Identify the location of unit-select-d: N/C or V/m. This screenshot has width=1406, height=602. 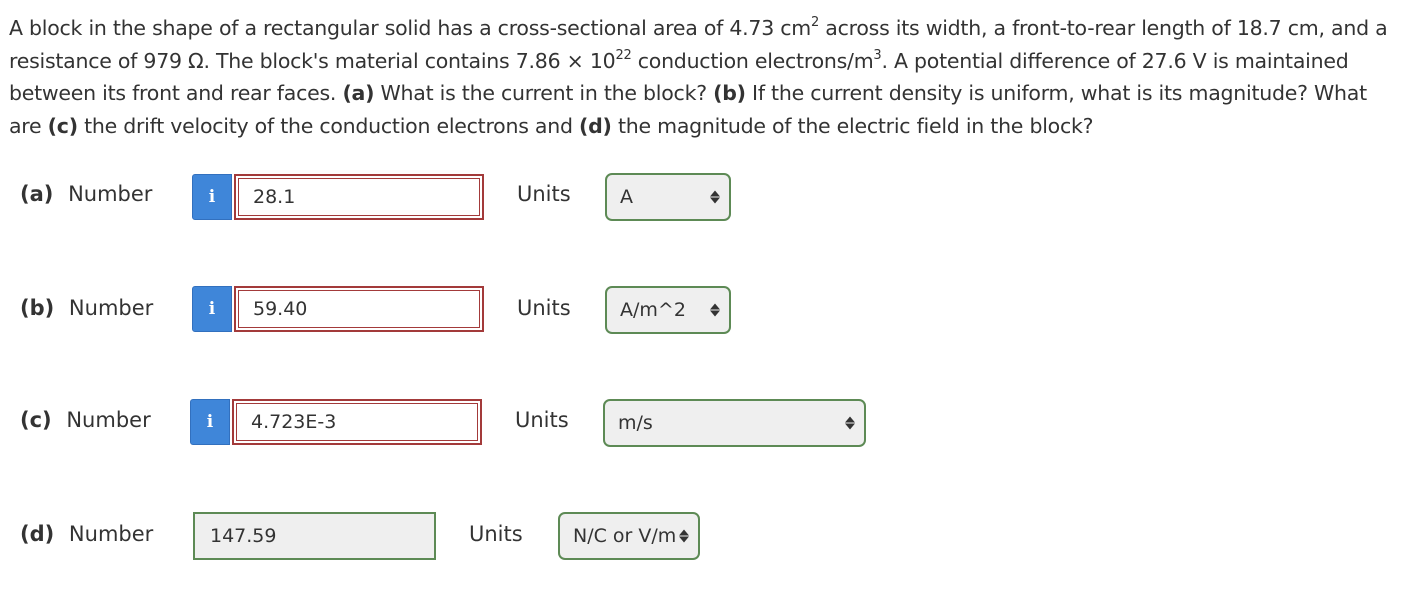
(629, 536).